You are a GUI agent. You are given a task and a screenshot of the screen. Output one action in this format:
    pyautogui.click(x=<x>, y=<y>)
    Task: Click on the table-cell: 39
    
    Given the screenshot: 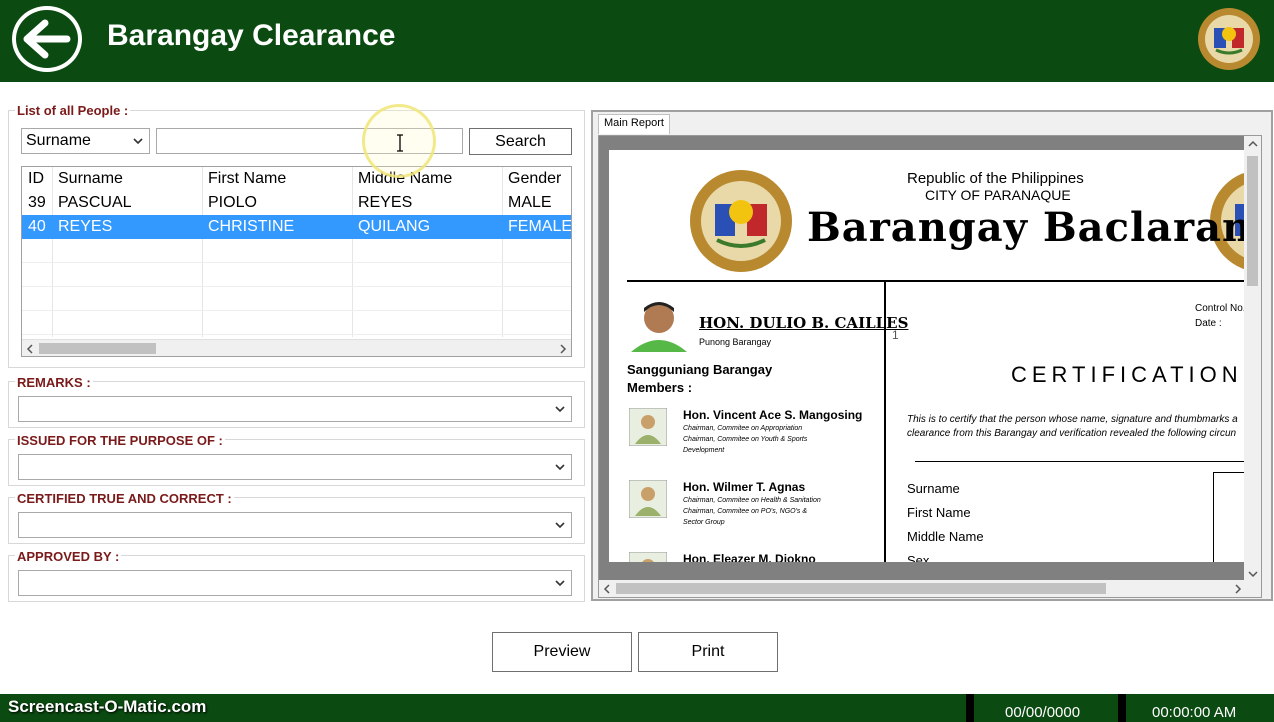 What is the action you would take?
    pyautogui.click(x=37, y=202)
    